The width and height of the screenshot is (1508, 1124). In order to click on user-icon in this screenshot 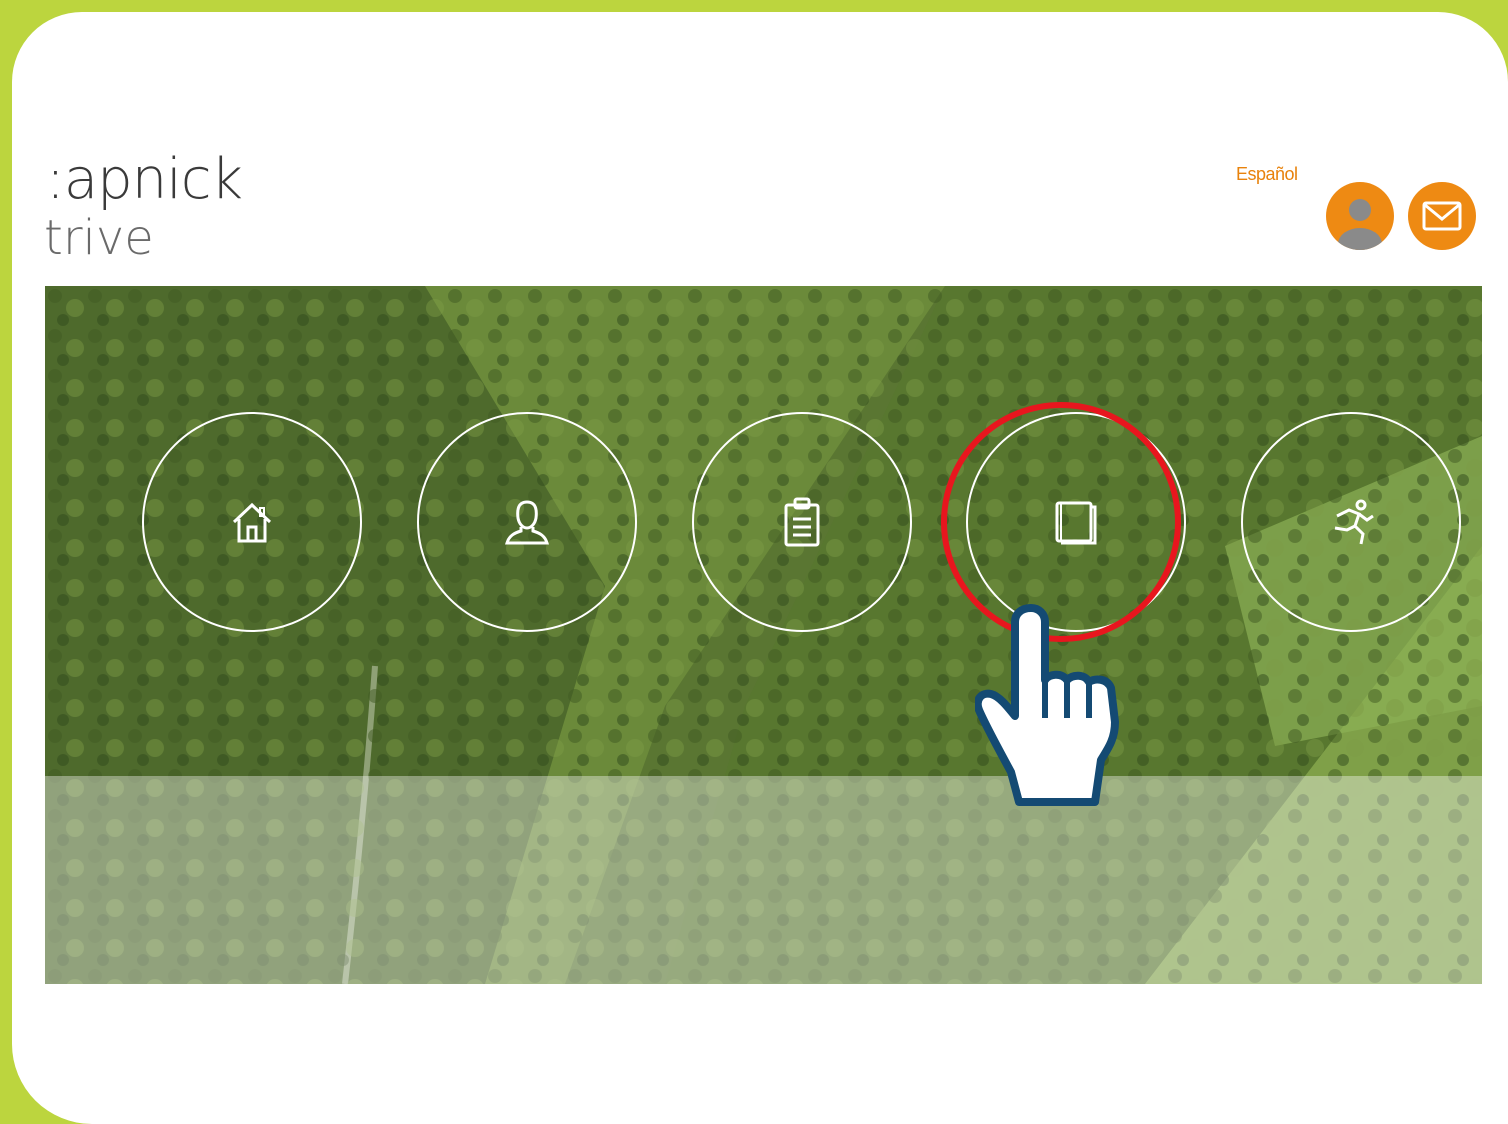, I will do `click(527, 522)`.